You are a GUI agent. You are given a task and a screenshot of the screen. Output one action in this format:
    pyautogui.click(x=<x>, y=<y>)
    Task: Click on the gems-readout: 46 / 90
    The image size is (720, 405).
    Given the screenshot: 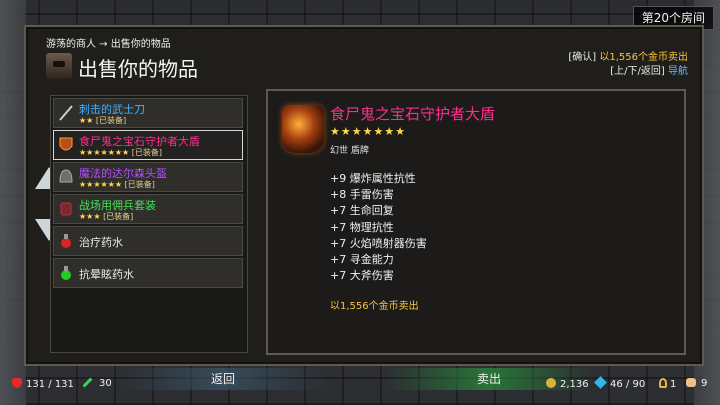 What is the action you would take?
    pyautogui.click(x=620, y=383)
    